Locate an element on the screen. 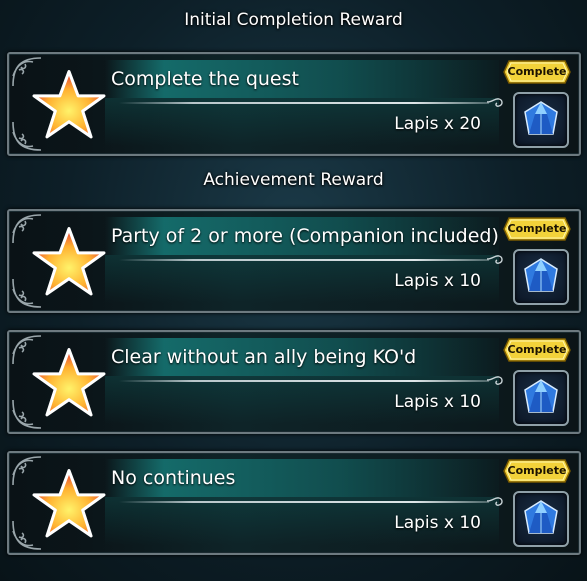  reward-amount-label: Lapis x 20 is located at coordinates (437, 124).